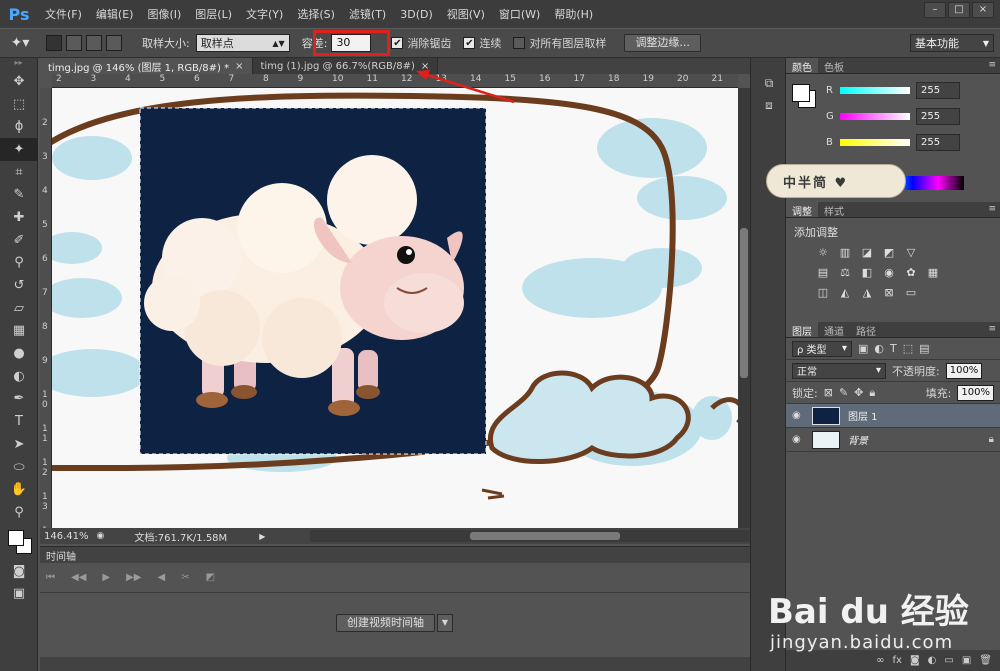  Describe the element at coordinates (938, 90) in the screenshot. I see `red-value-input: 255` at that location.